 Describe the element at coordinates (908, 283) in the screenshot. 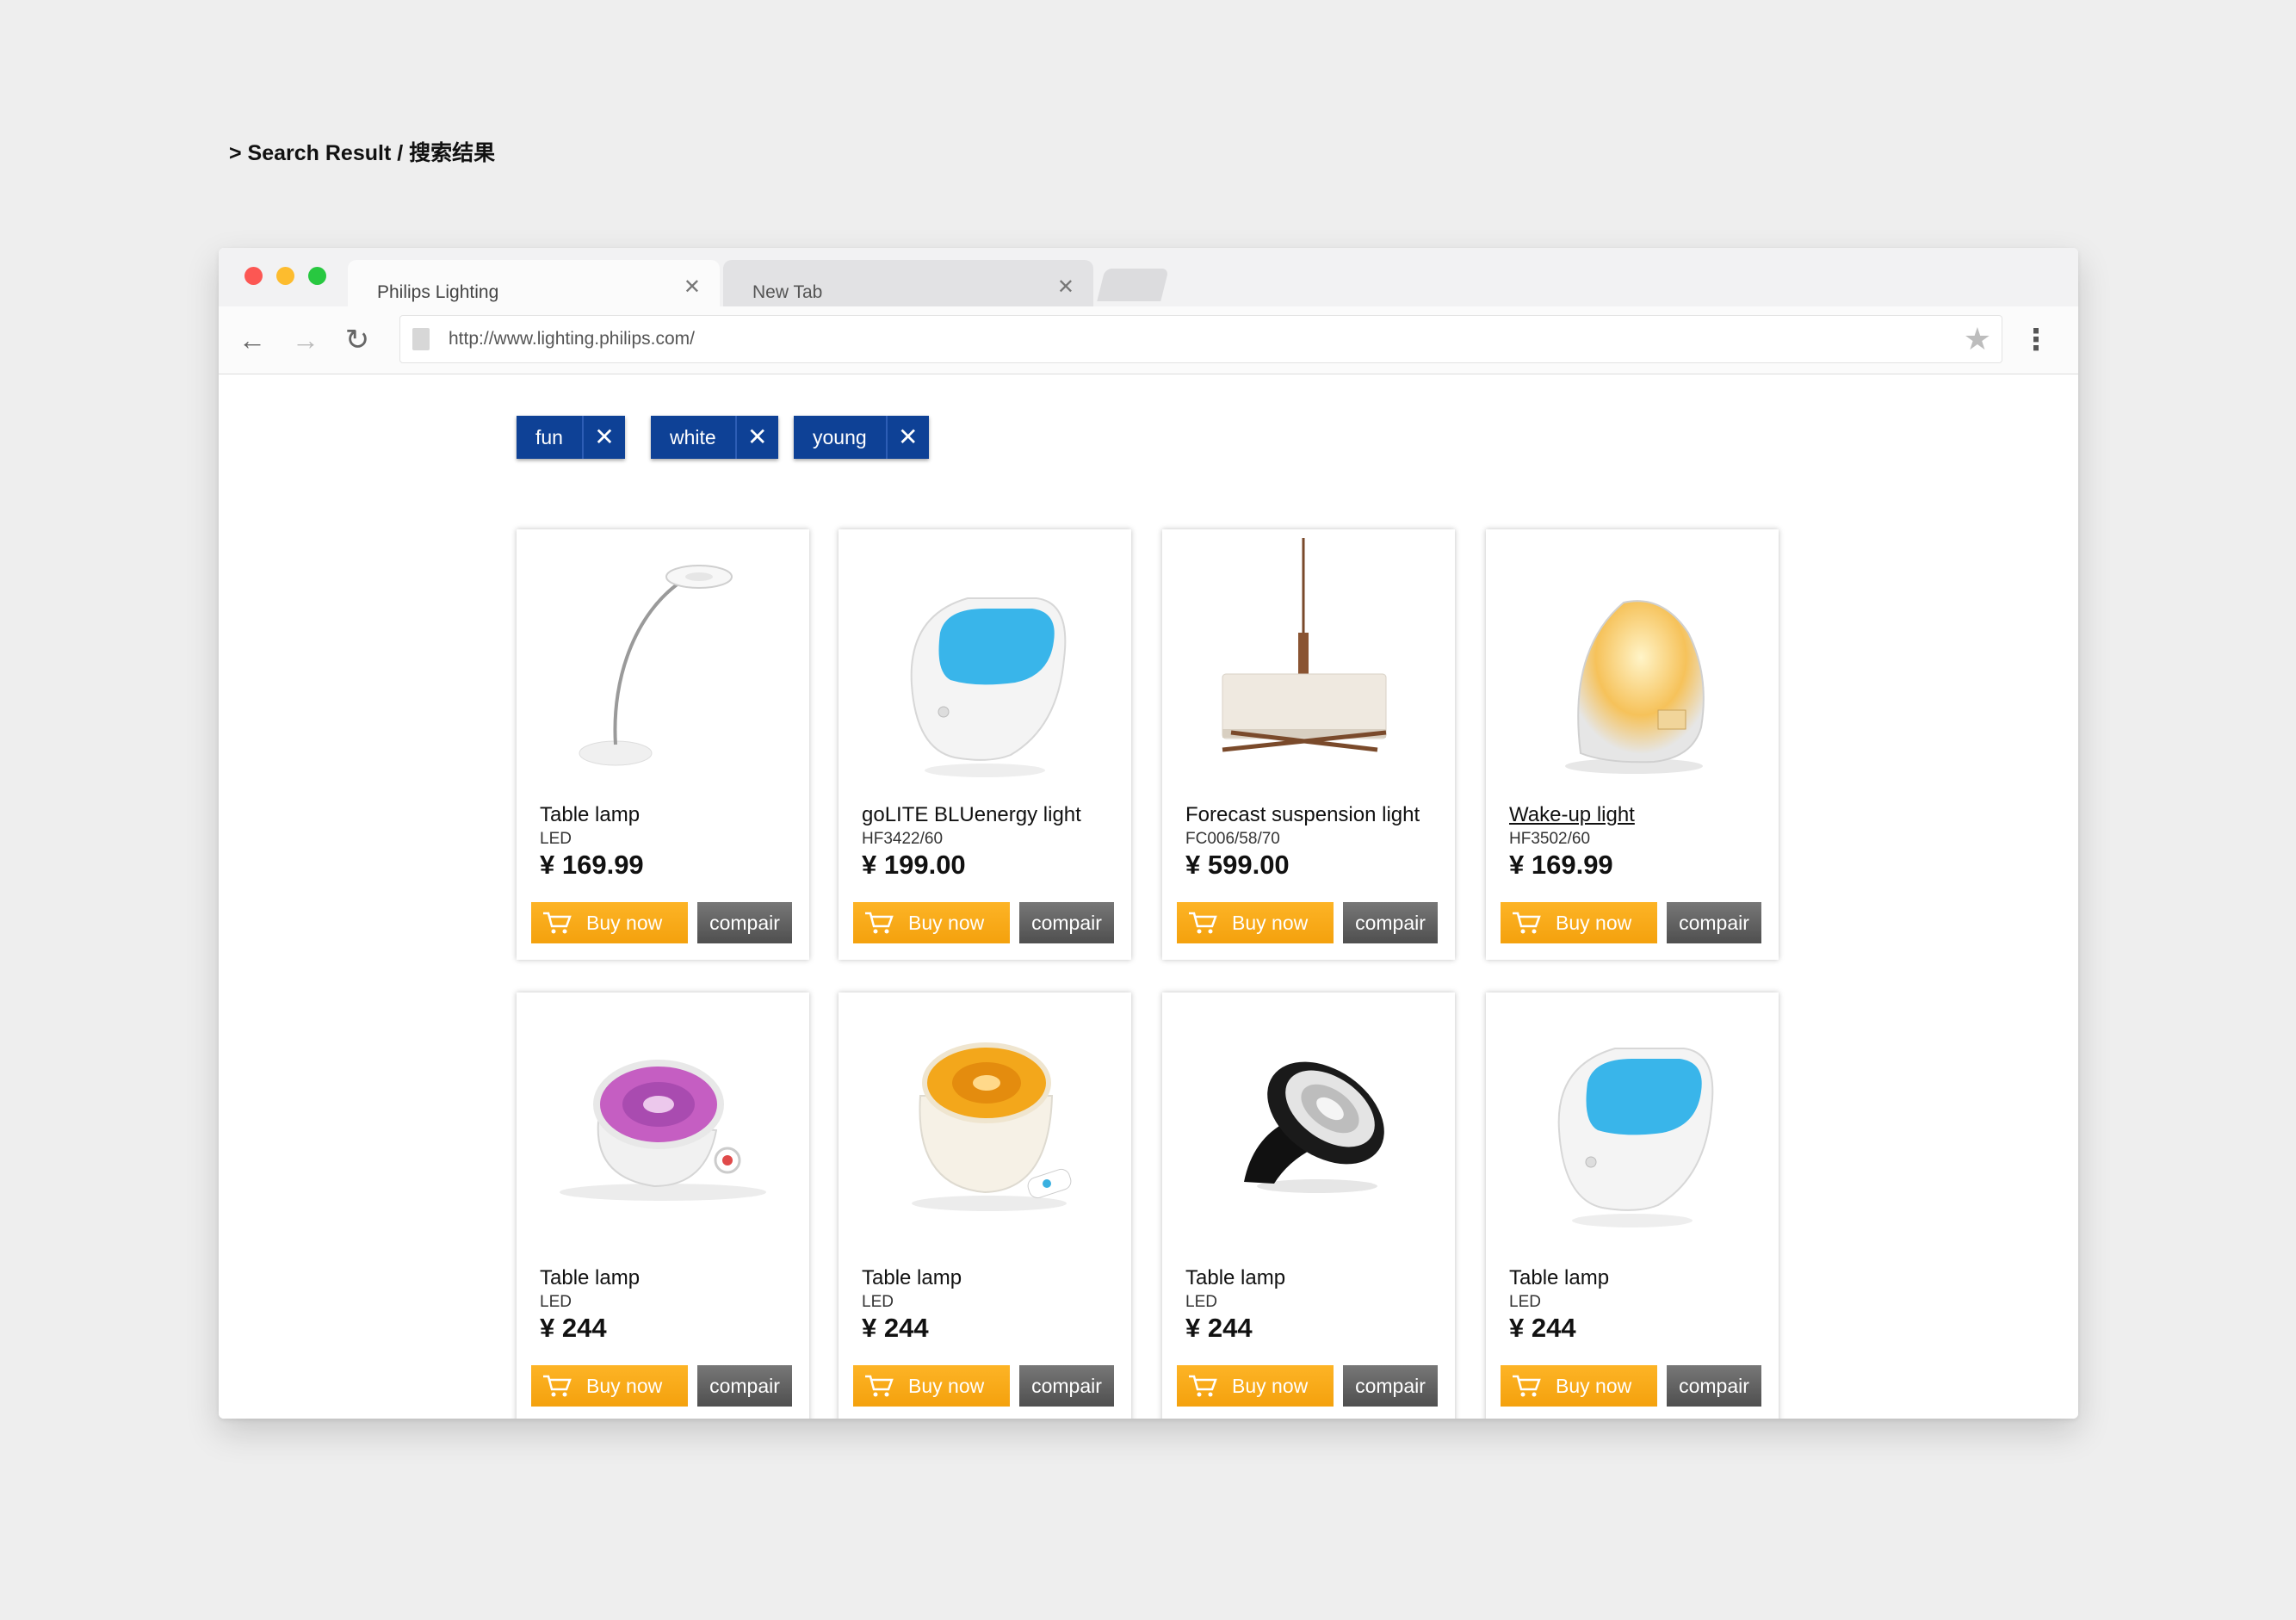

I see `tab-new-tab: New Tab ✕` at that location.